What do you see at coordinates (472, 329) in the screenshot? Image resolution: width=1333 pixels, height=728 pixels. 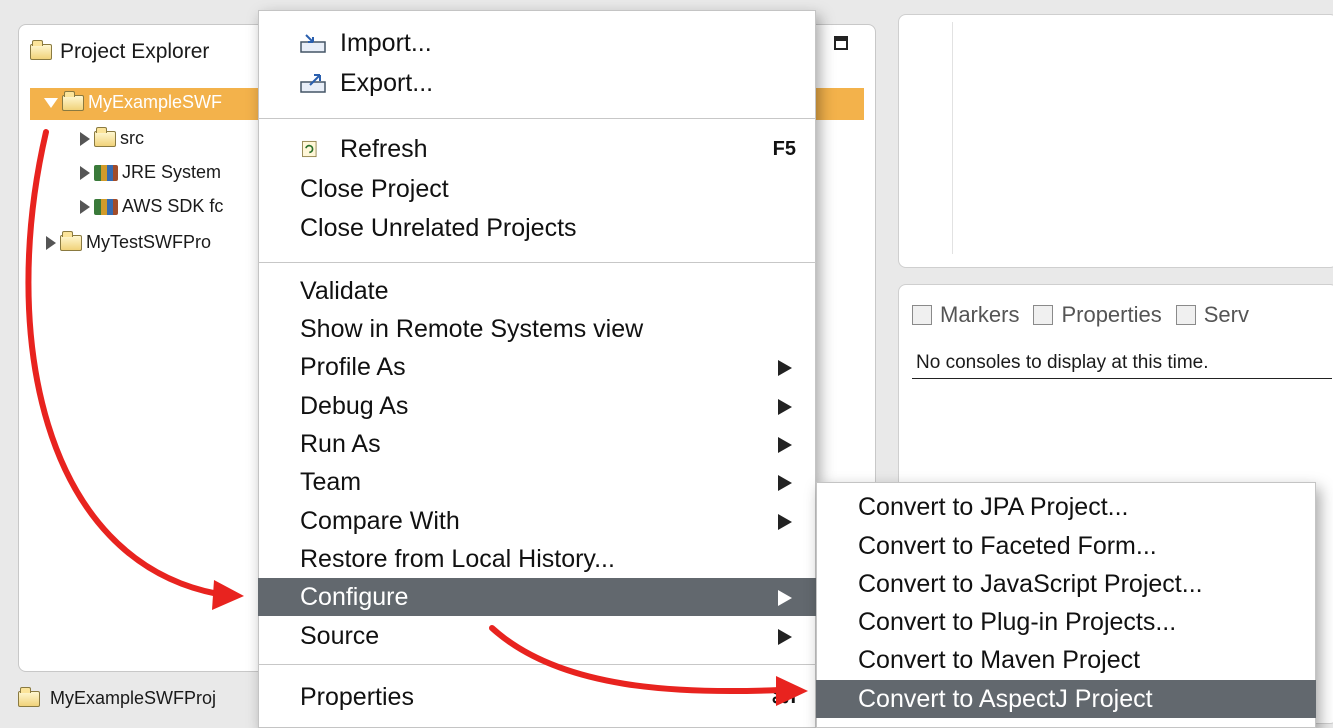 I see `menu-item-label: Show in Remote Systems view` at bounding box center [472, 329].